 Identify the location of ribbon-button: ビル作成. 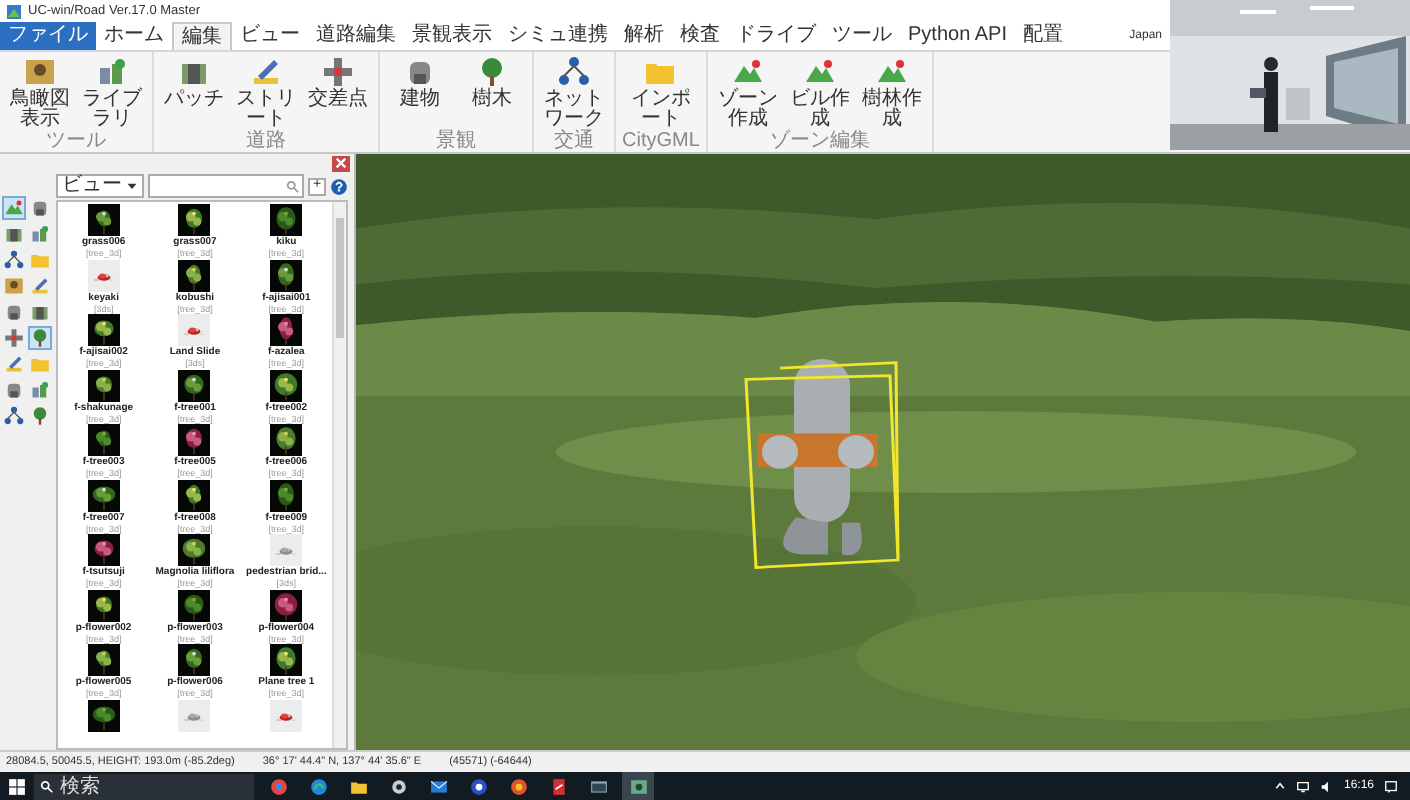
(819, 92).